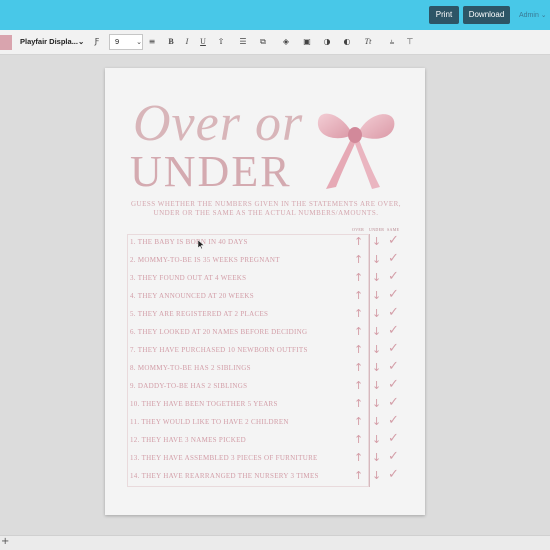 The image size is (550, 550). Describe the element at coordinates (267, 278) in the screenshot. I see `question-row: 3. THEY FOUND OUT AT 4 WEEKS ↑ ↓ ✓` at that location.